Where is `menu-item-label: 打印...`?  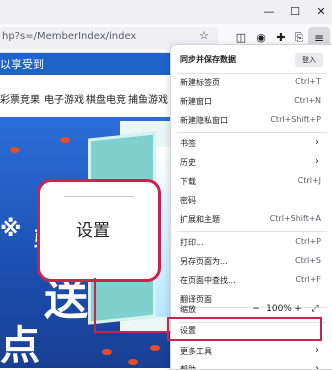
menu-item-label: 打印... is located at coordinates (192, 242).